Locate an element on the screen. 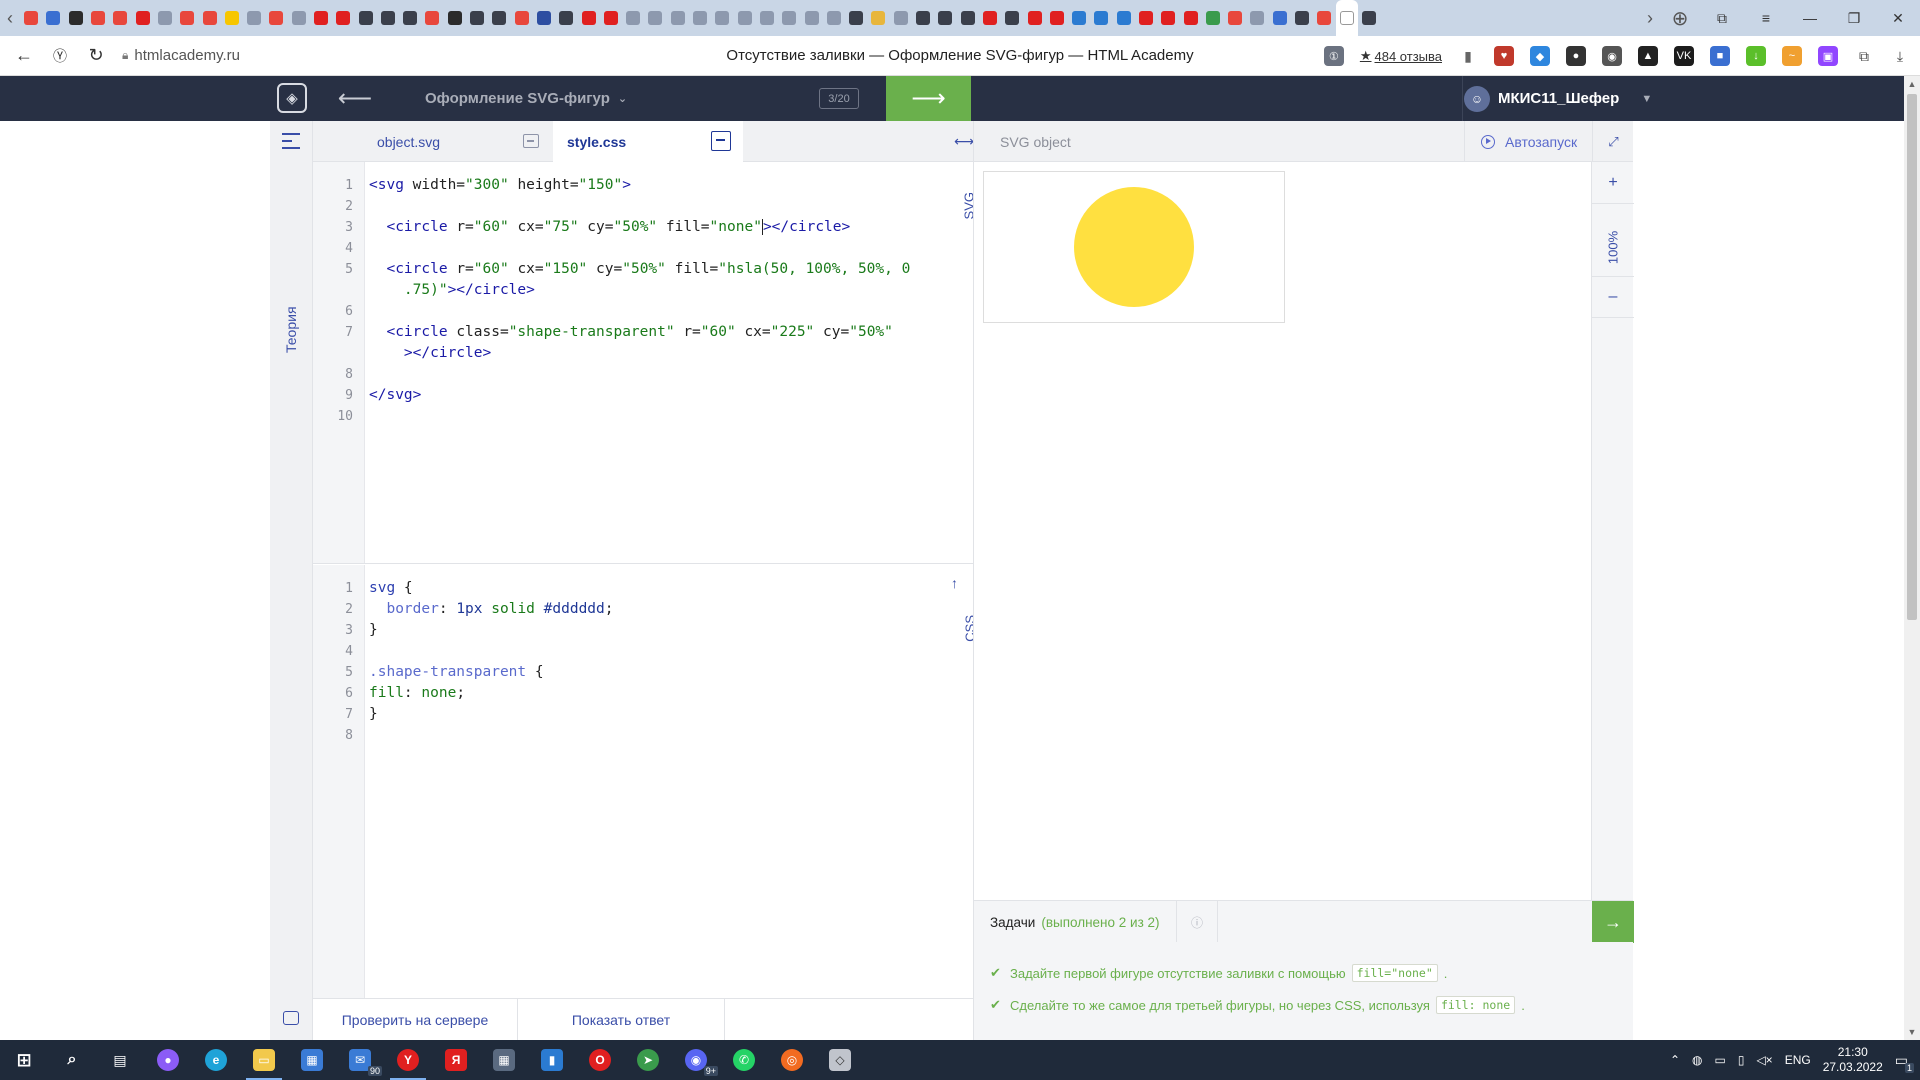 The width and height of the screenshot is (1920, 1080). yandex-icon: Ⓨ is located at coordinates (60, 56).